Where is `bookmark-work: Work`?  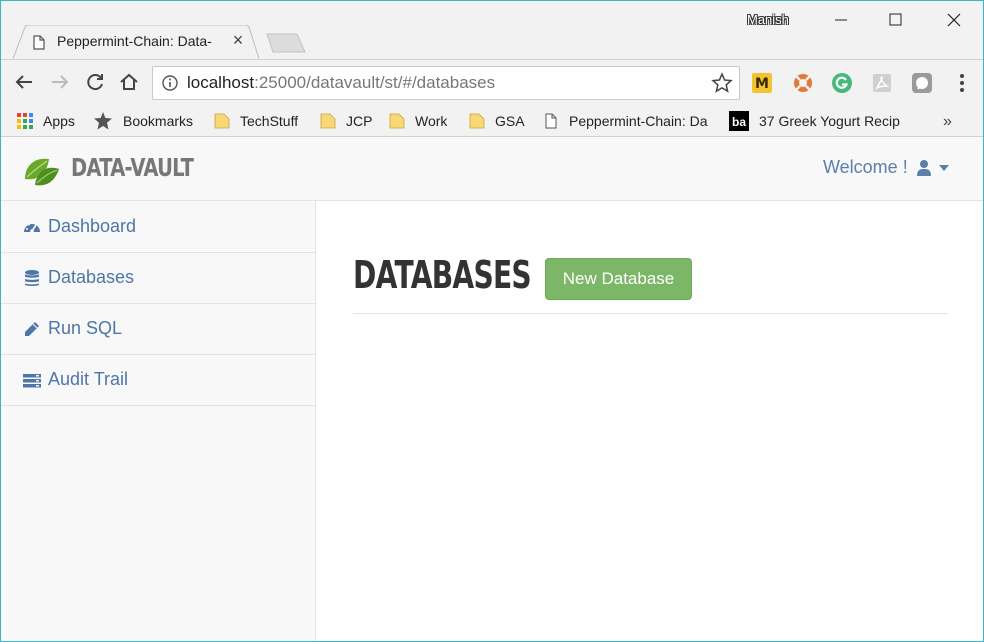
bookmark-work: Work is located at coordinates (418, 121).